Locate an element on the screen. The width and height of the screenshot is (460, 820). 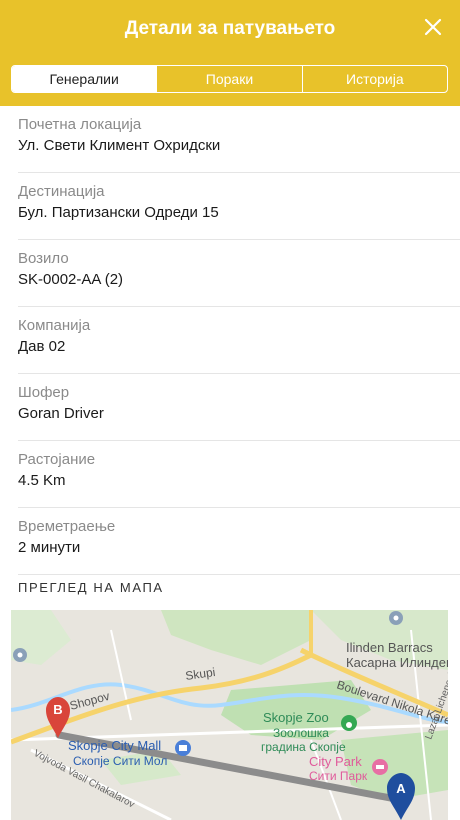
map-label-zoo-en: Skopje Zoo is located at coordinates (296, 717).